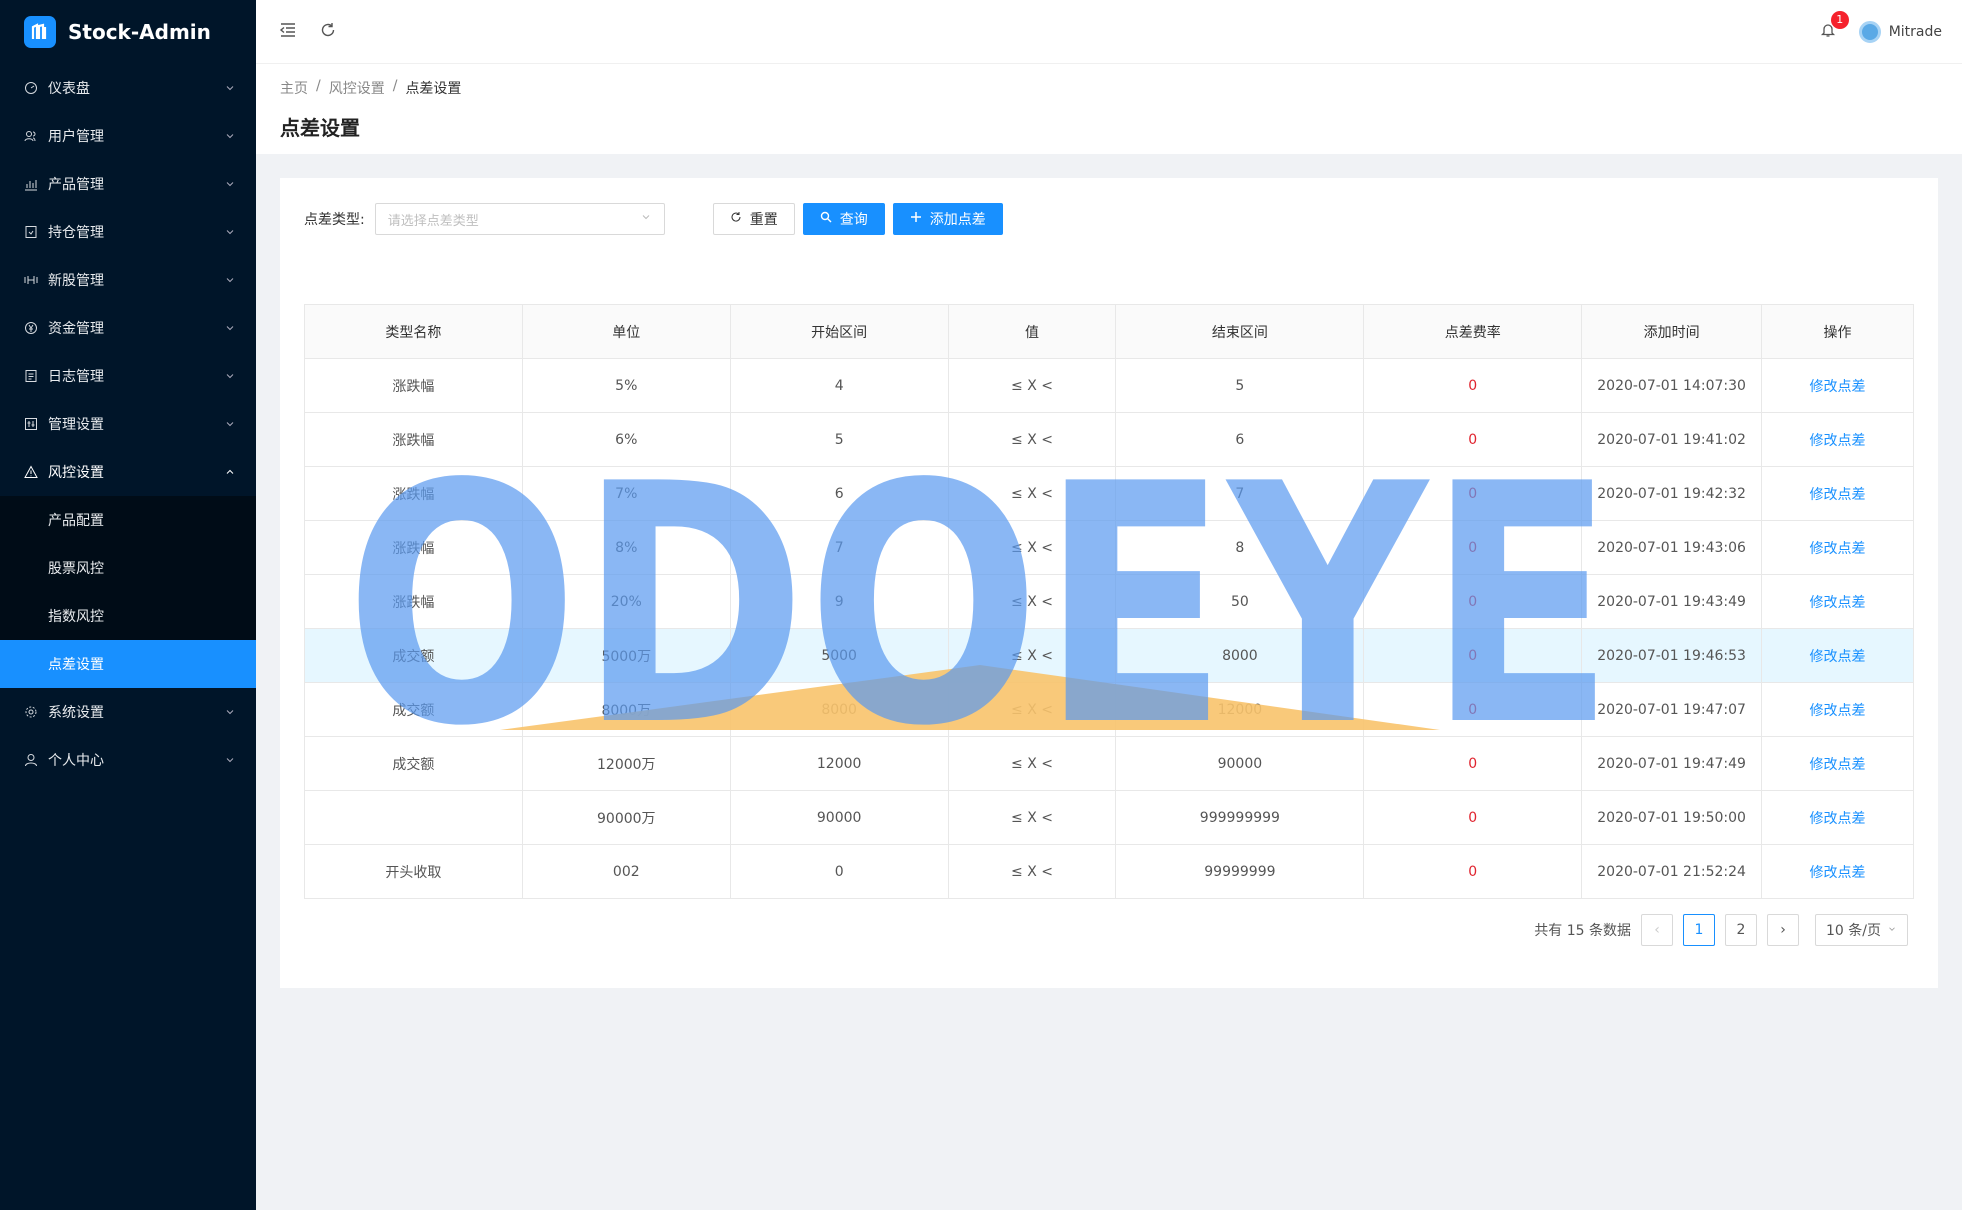 The height and width of the screenshot is (1210, 1962). Describe the element at coordinates (519, 219) in the screenshot. I see `spread-type-select: 请选择点差类型` at that location.